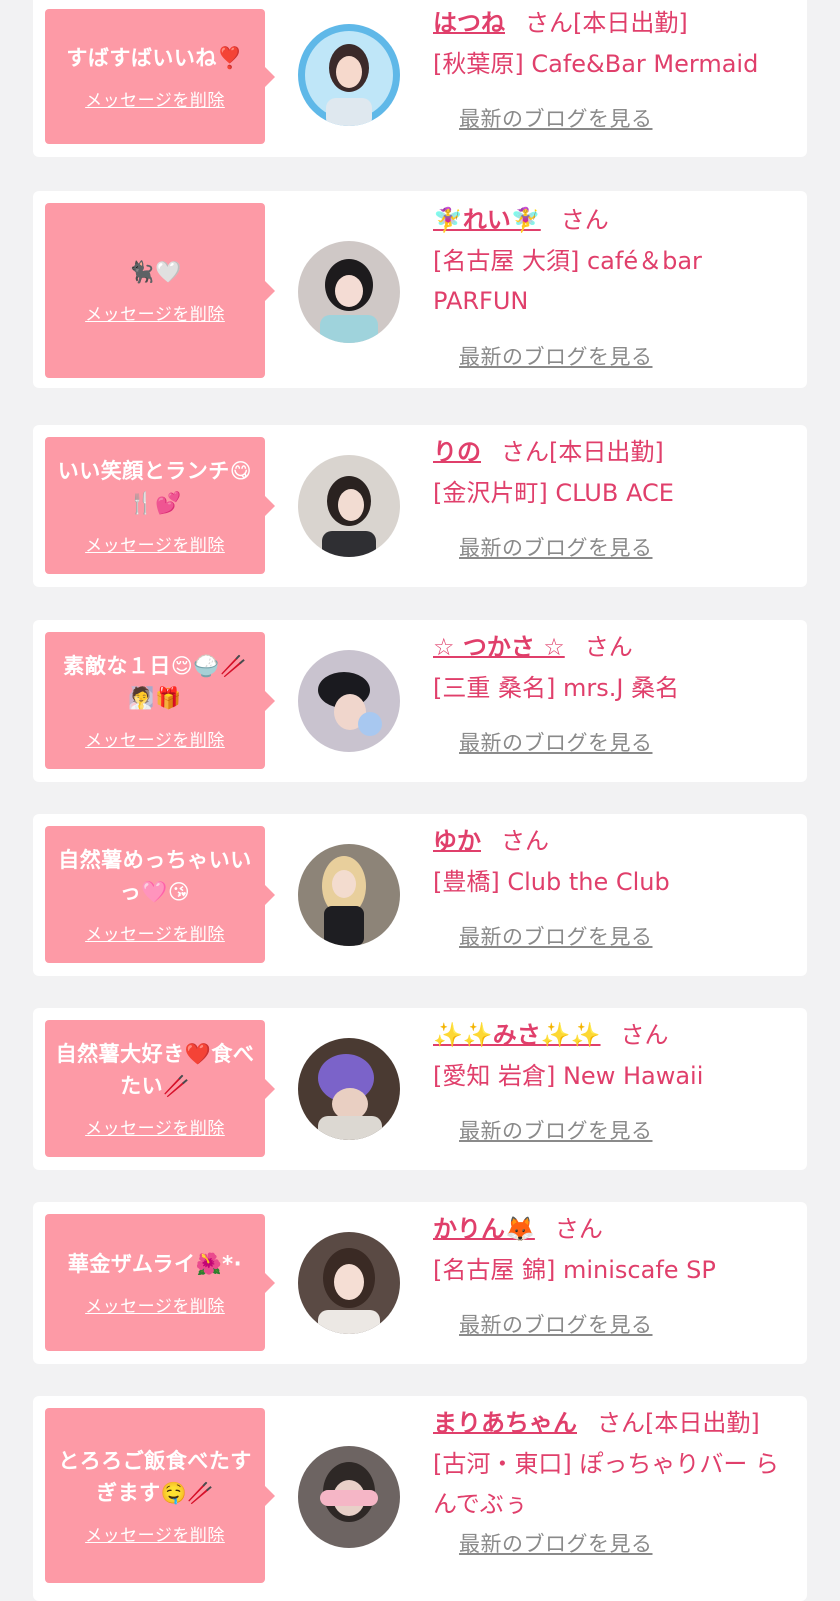  I want to click on message-text: すばすばいいね❣️, so click(155, 58).